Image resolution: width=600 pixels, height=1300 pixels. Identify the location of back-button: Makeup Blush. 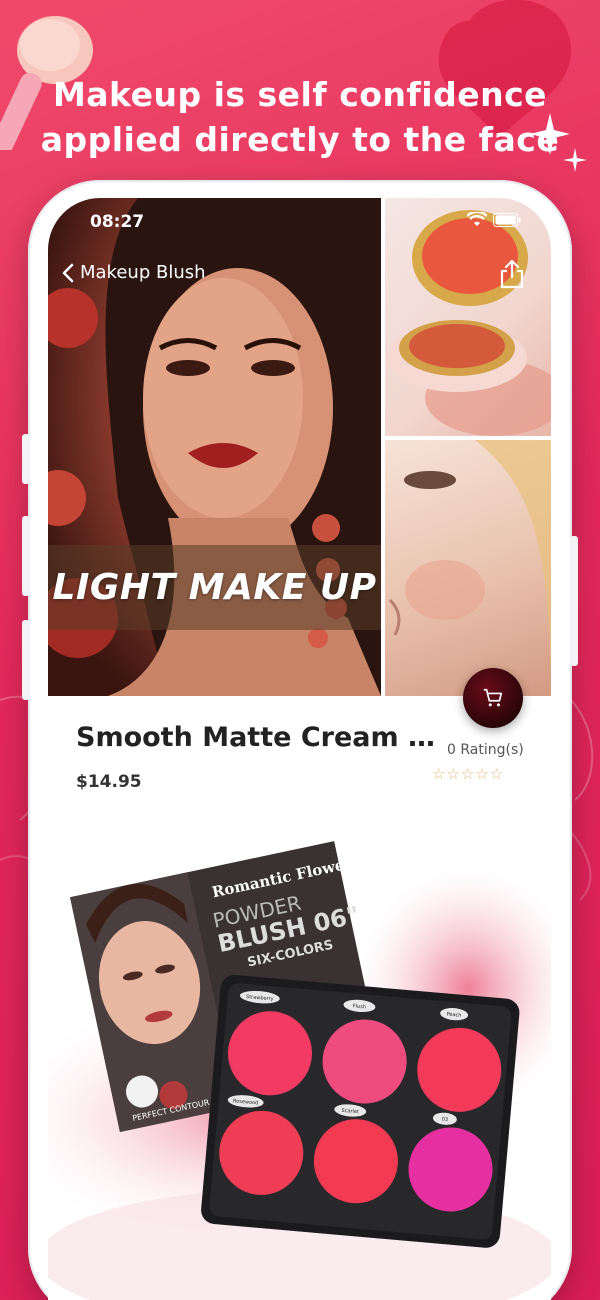
(134, 272).